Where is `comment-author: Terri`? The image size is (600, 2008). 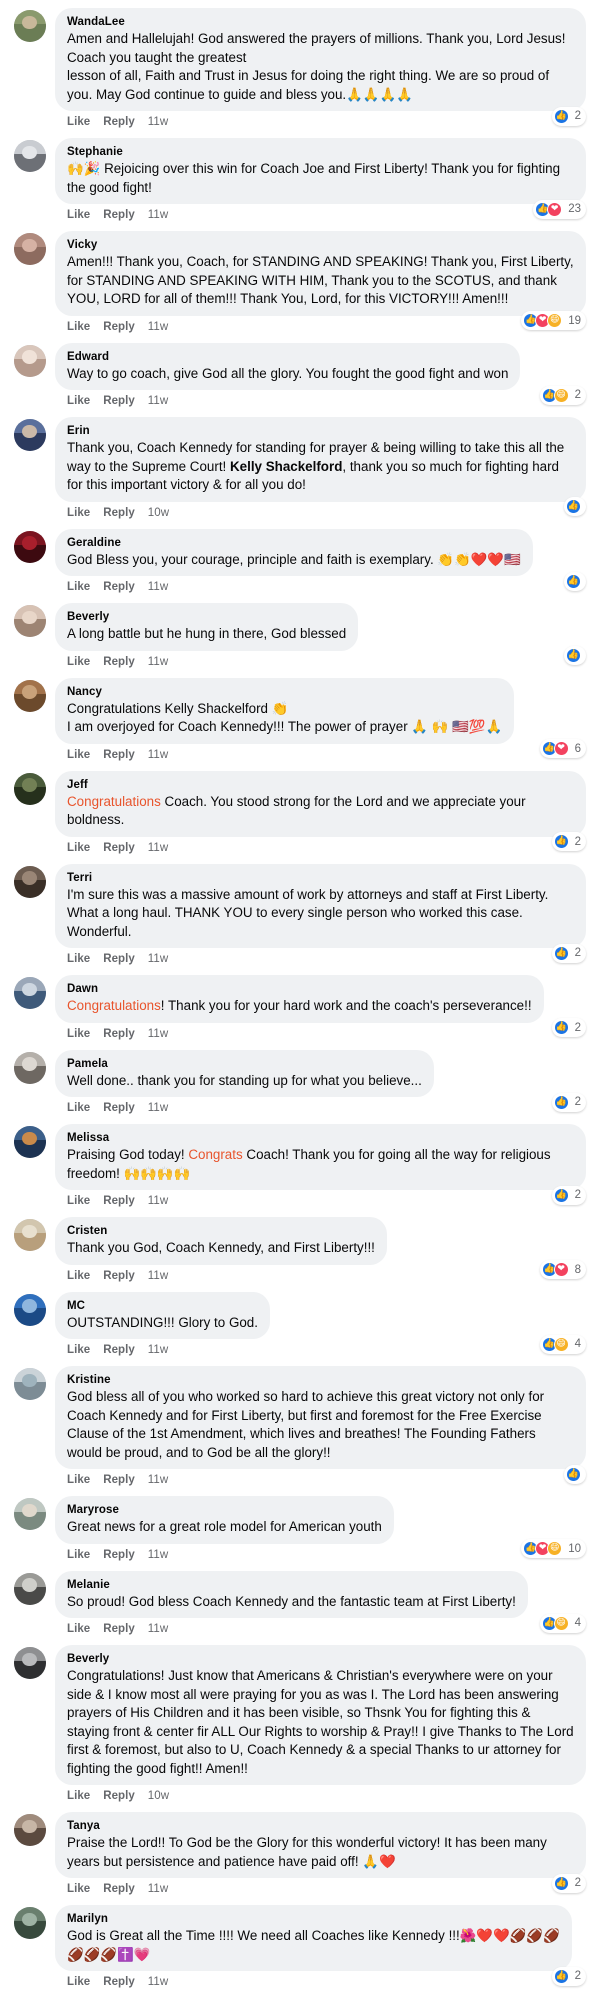 comment-author: Terri is located at coordinates (320, 878).